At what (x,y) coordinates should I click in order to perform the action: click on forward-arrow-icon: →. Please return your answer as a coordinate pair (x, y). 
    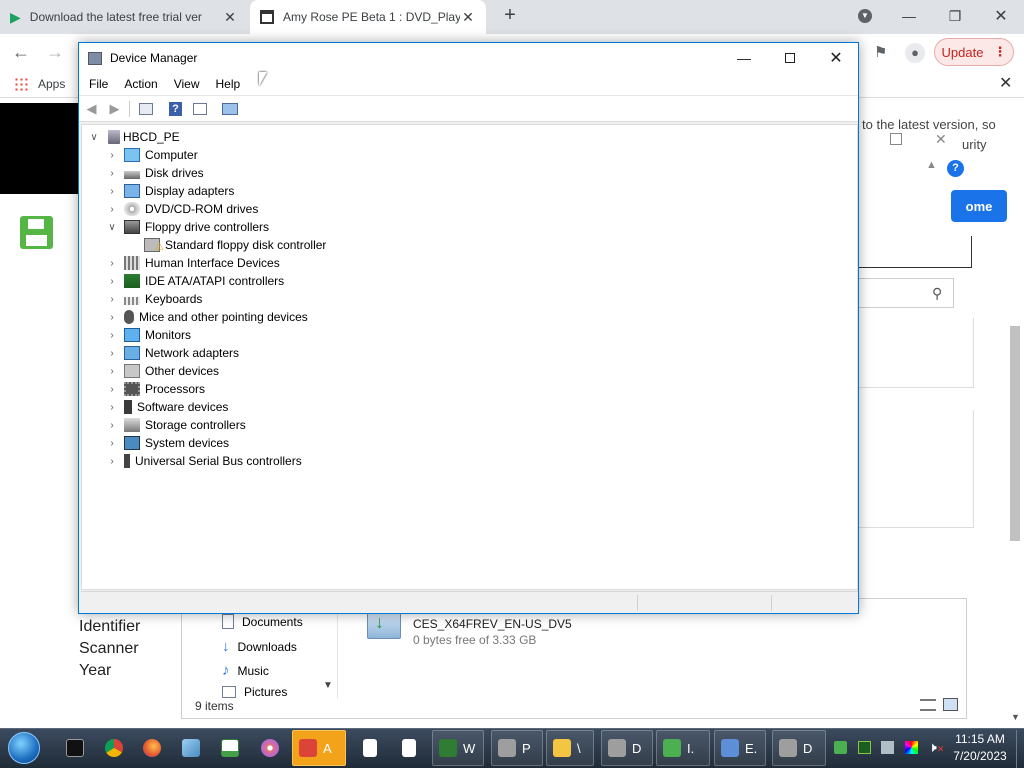
    Looking at the image, I should click on (55, 52).